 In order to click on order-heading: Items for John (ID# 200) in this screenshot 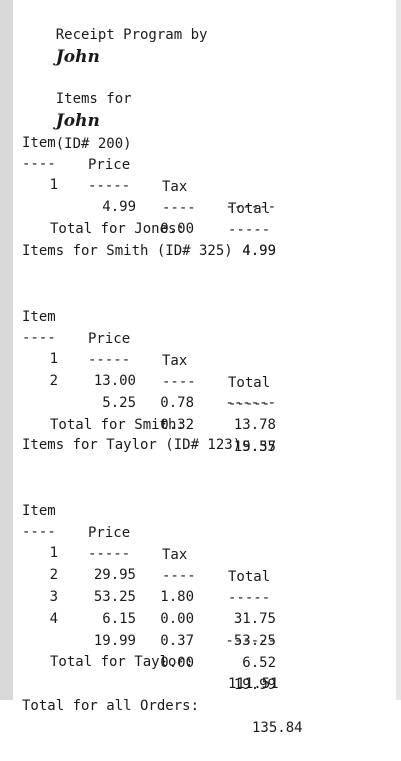, I will do `click(77, 109)`.